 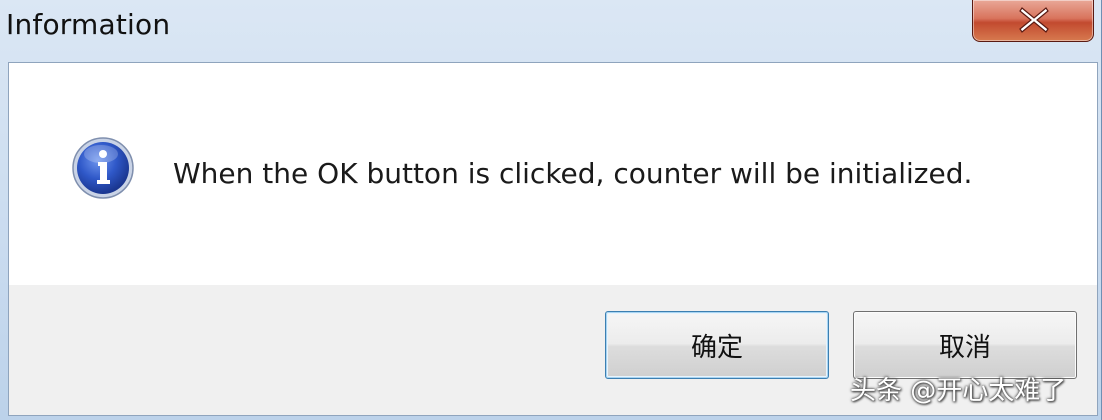 What do you see at coordinates (717, 345) in the screenshot?
I see `ok-button: 确定` at bounding box center [717, 345].